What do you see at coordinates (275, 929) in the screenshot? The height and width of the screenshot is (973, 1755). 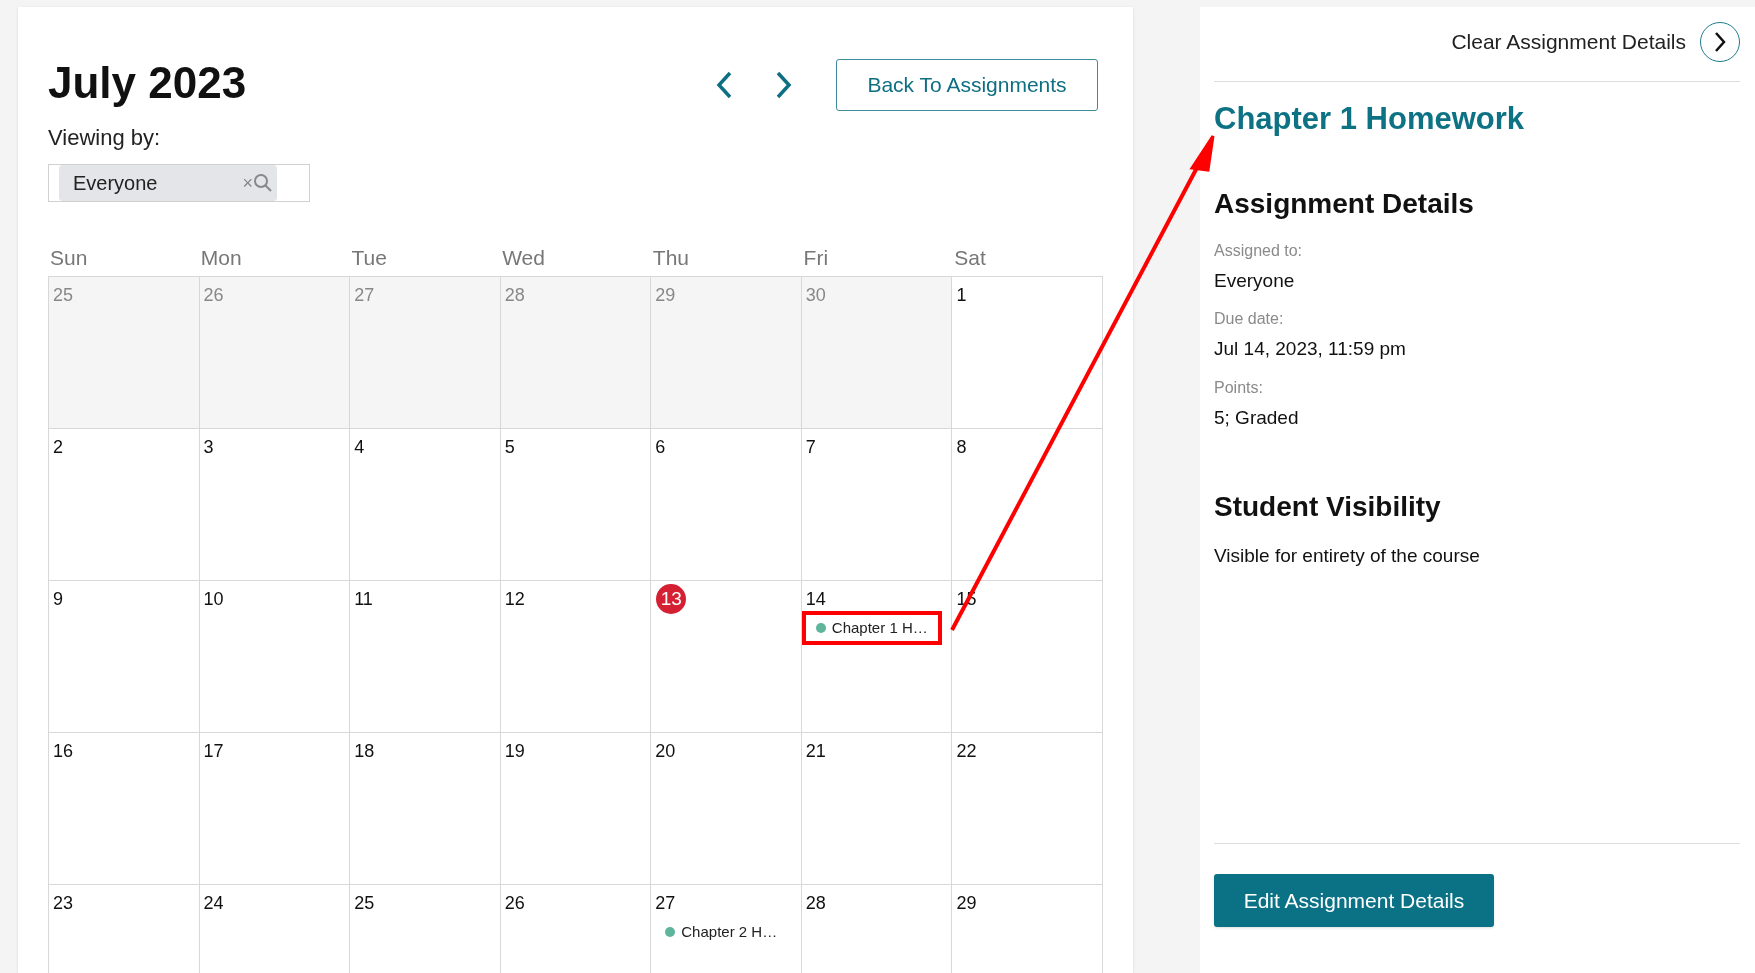 I see `day-cell: 24` at bounding box center [275, 929].